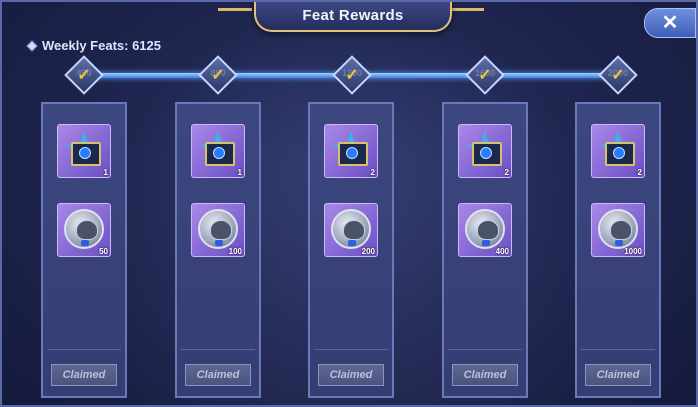 The width and height of the screenshot is (698, 407). I want to click on page-title: Feat Rewards, so click(353, 15).